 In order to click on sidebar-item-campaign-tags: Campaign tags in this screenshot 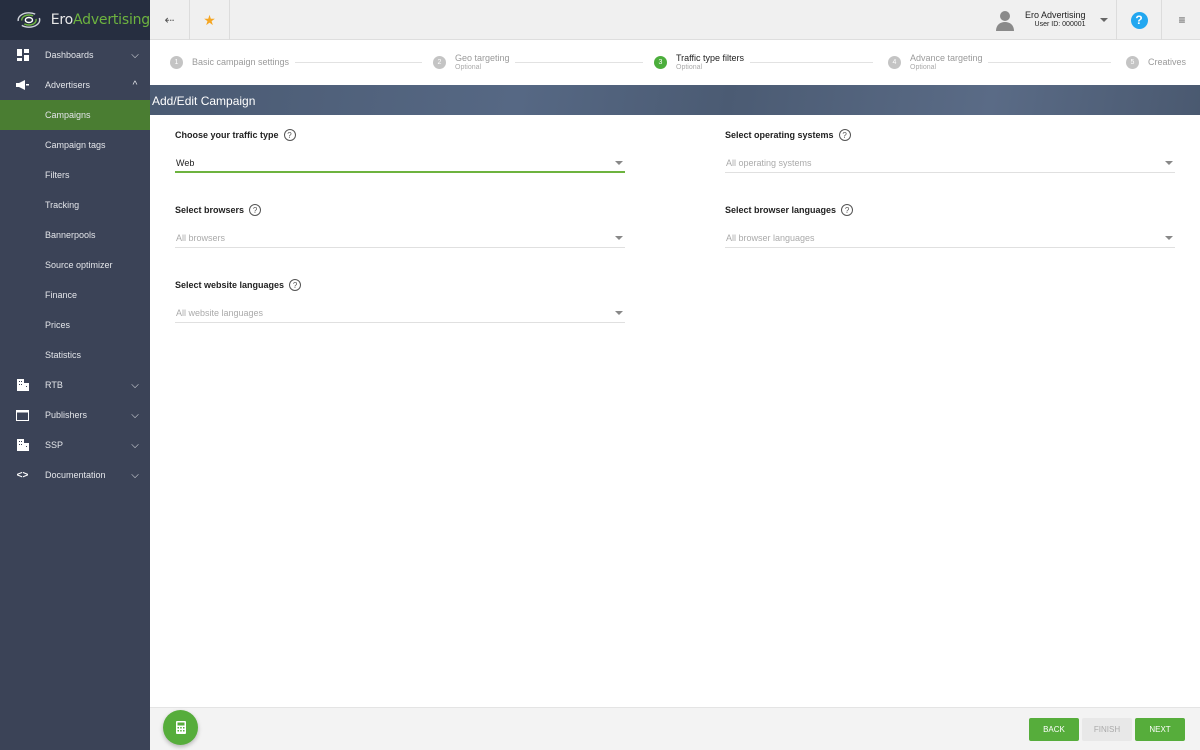, I will do `click(75, 145)`.